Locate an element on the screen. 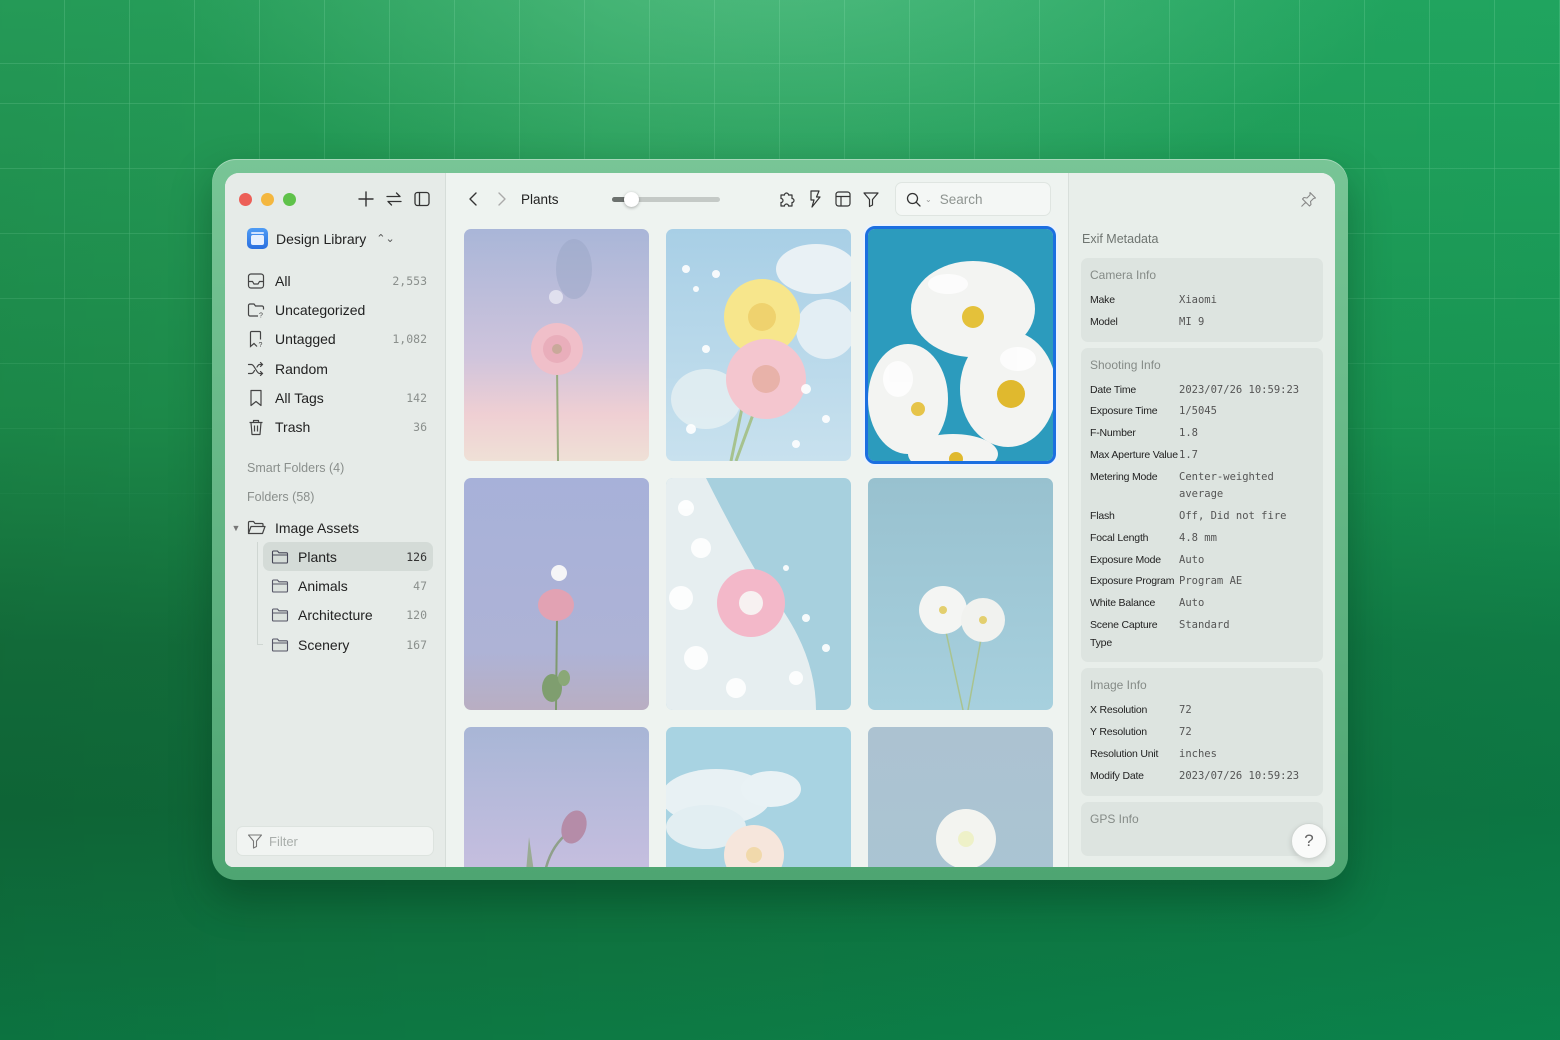 This screenshot has width=1560, height=1040. folder-label: Architecture is located at coordinates (335, 615).